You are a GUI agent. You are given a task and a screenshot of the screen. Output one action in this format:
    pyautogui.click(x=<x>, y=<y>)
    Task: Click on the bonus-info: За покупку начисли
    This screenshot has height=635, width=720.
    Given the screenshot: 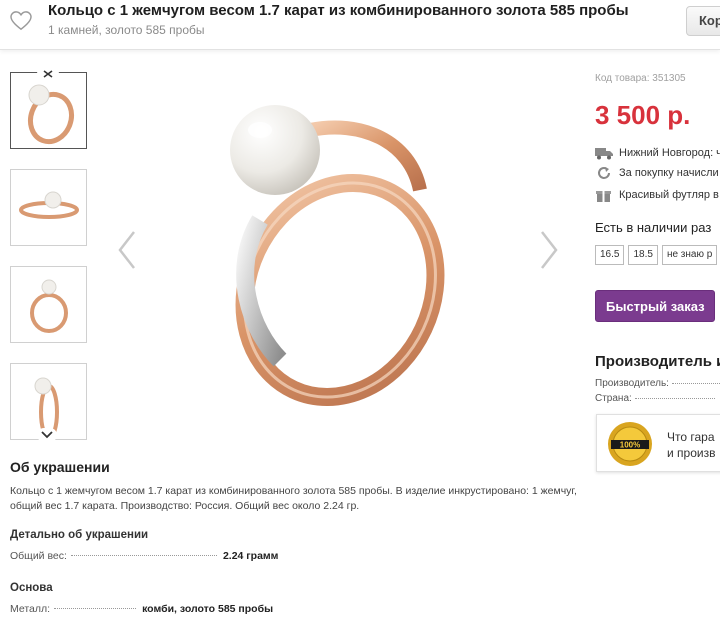 What is the action you would take?
    pyautogui.click(x=657, y=174)
    